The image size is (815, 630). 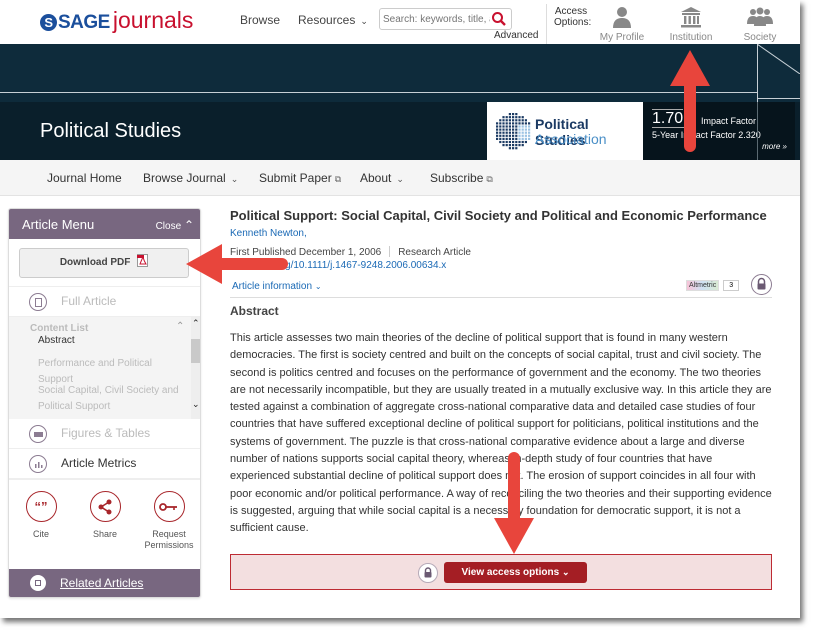 I want to click on society-name-line2: Association, so click(x=571, y=139).